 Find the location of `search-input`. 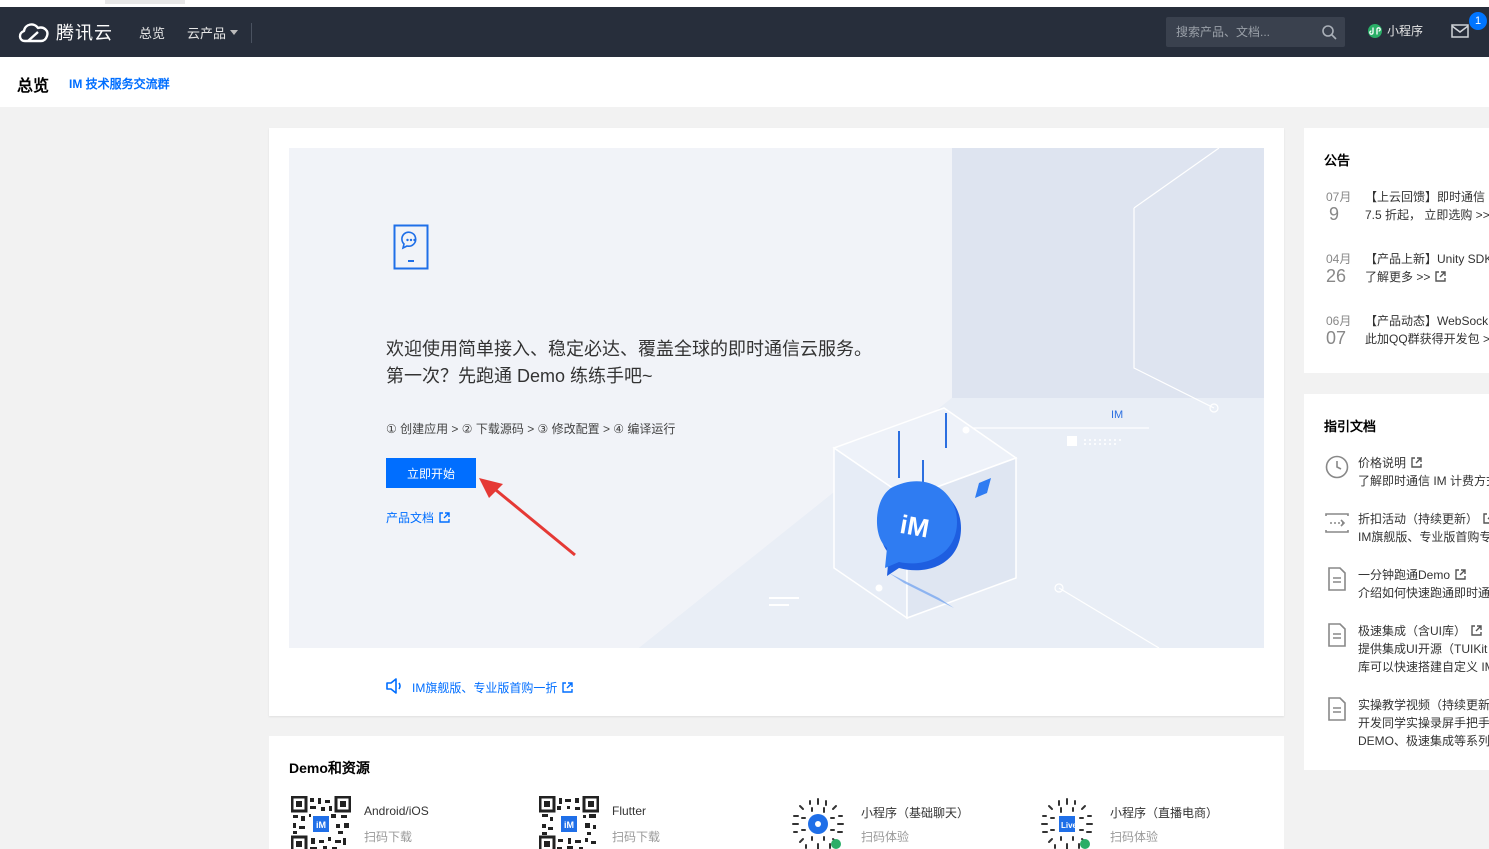

search-input is located at coordinates (1241, 32).